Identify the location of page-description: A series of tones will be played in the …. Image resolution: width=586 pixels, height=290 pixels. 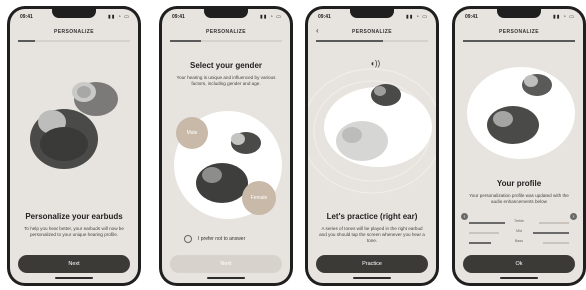
(372, 235).